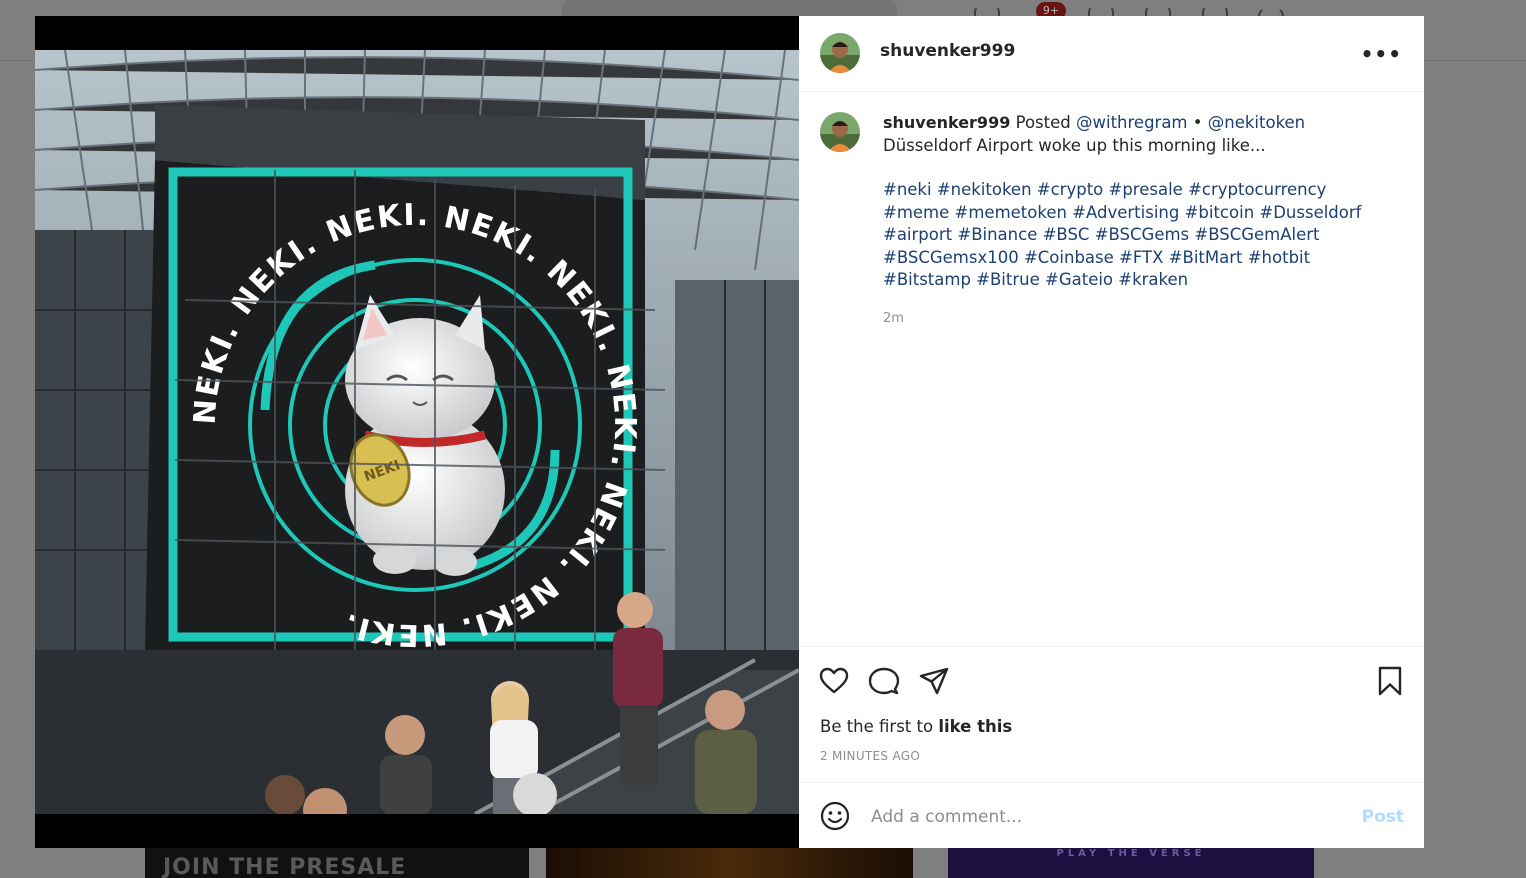 This screenshot has width=1526, height=878. Describe the element at coordinates (946, 122) in the screenshot. I see `caption-username: shuvenker999` at that location.